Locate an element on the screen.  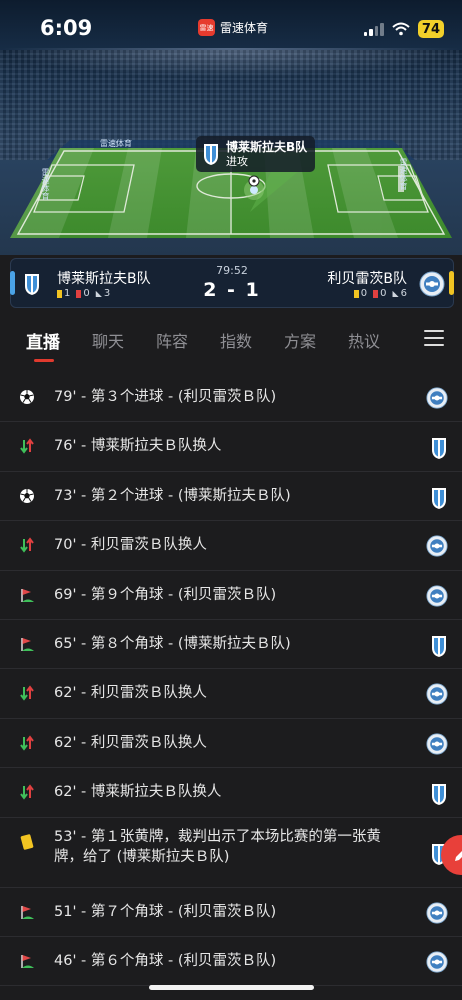
tab-live: 直播 is located at coordinates (43, 340).